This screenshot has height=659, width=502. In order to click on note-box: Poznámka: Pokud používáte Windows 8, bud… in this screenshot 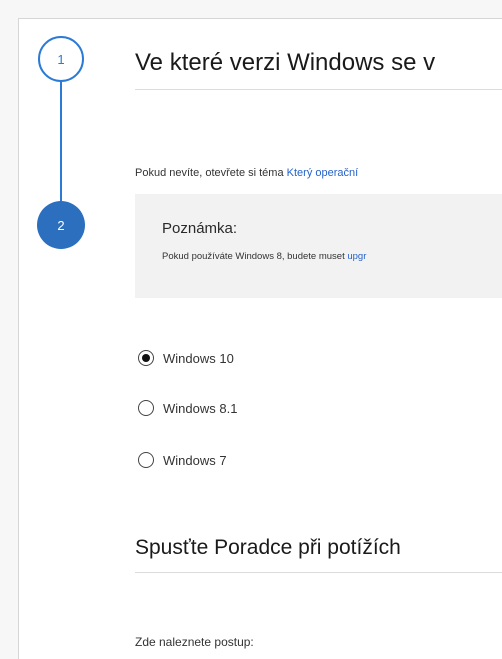, I will do `click(318, 246)`.